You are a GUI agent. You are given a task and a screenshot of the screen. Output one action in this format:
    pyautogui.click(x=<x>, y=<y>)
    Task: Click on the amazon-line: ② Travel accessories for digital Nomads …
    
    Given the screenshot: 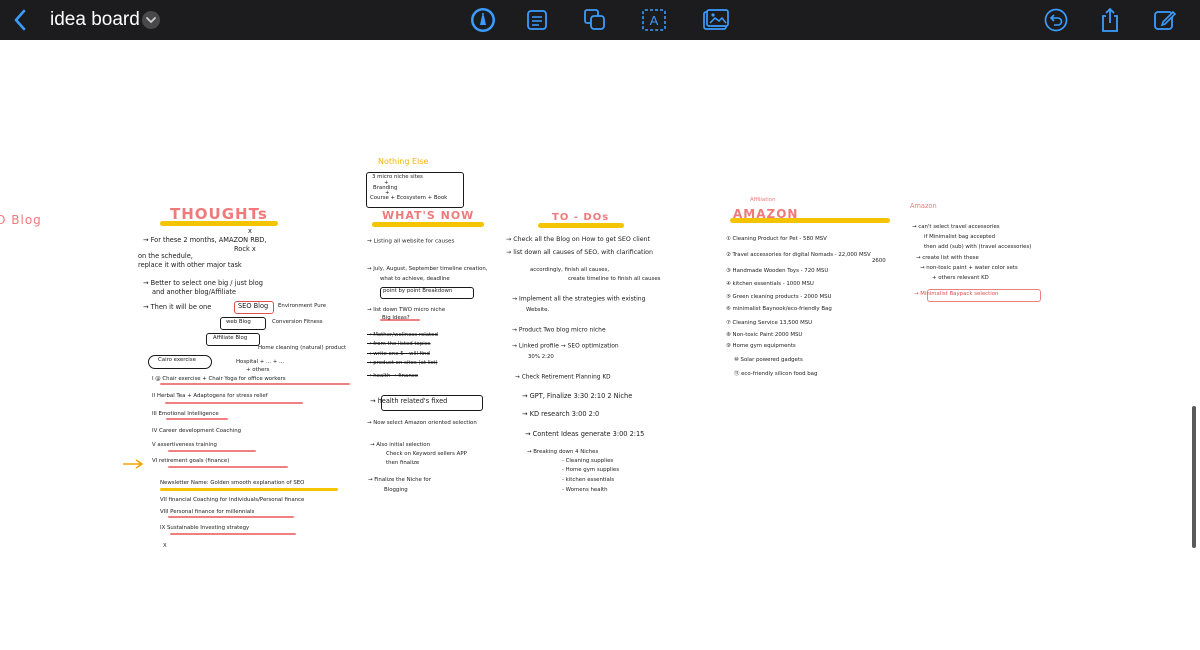 What is the action you would take?
    pyautogui.click(x=798, y=255)
    